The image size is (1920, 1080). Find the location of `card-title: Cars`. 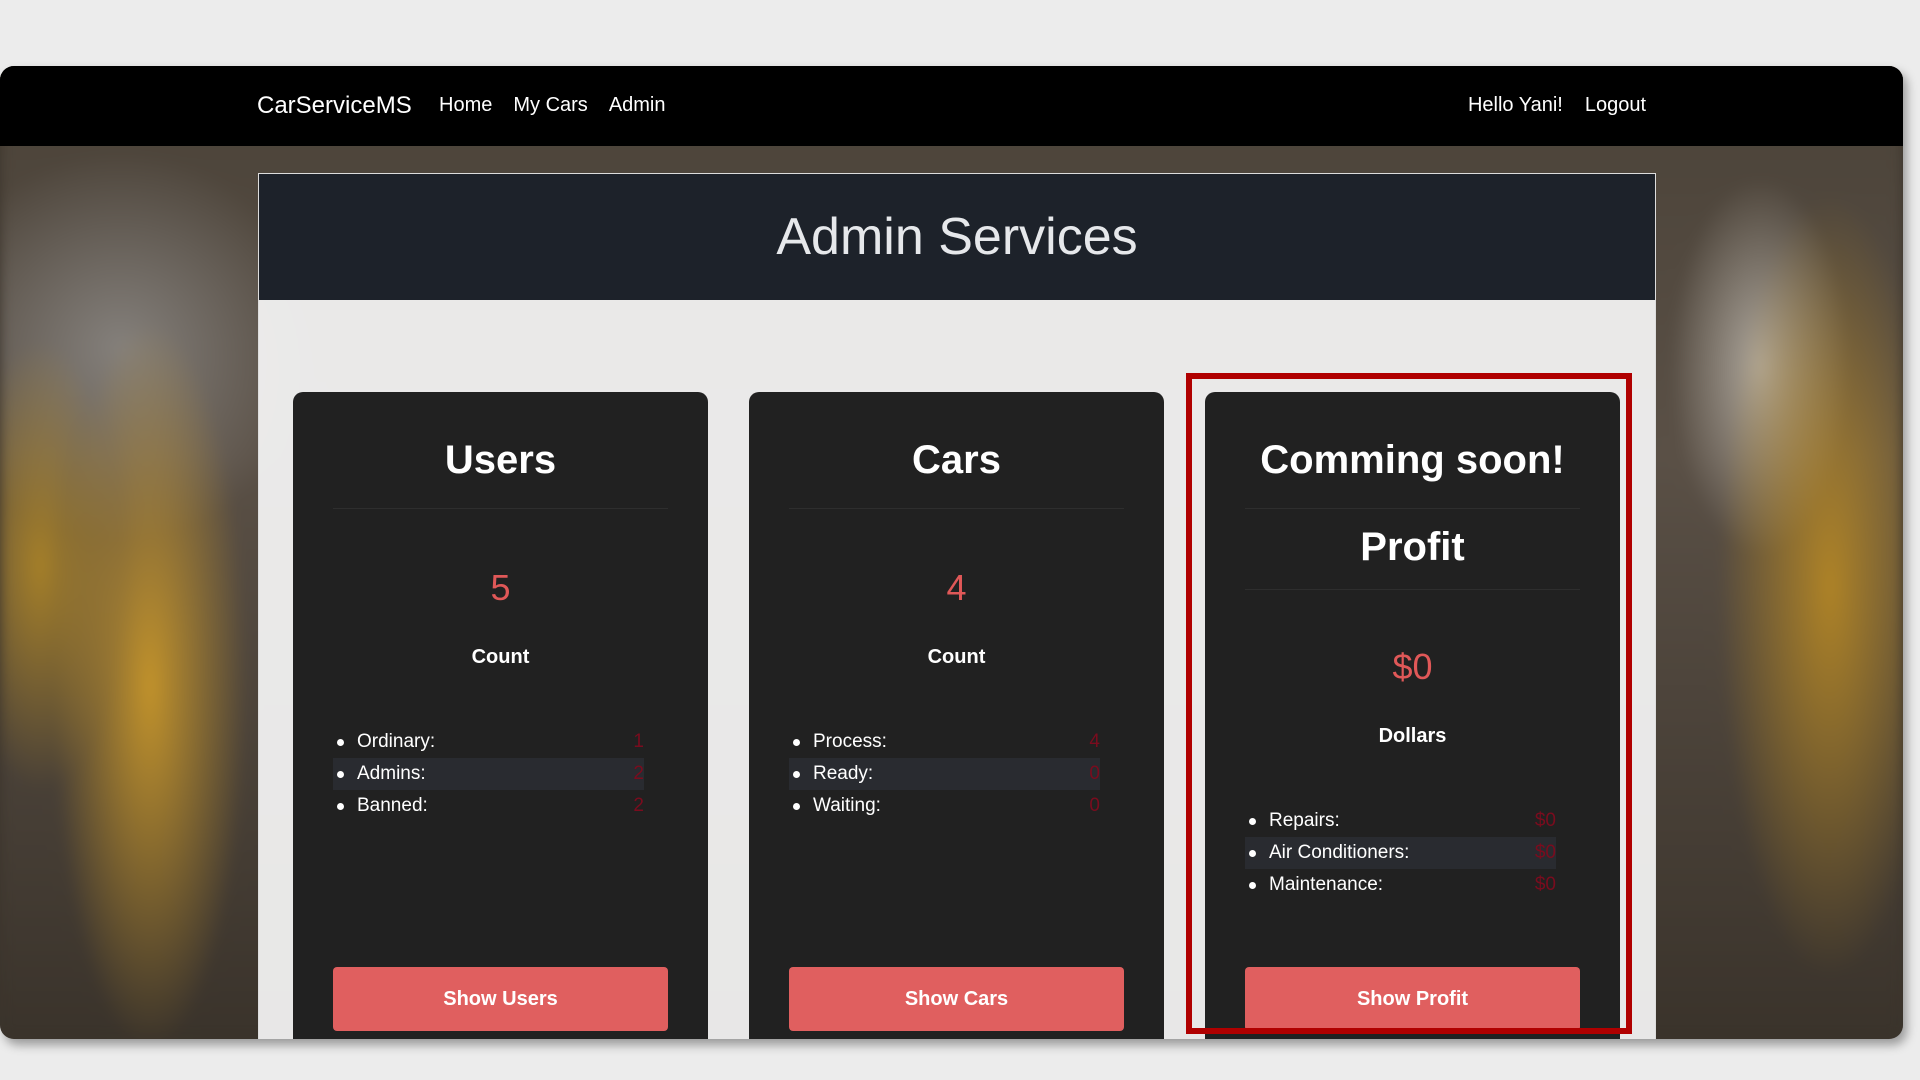

card-title: Cars is located at coordinates (956, 460).